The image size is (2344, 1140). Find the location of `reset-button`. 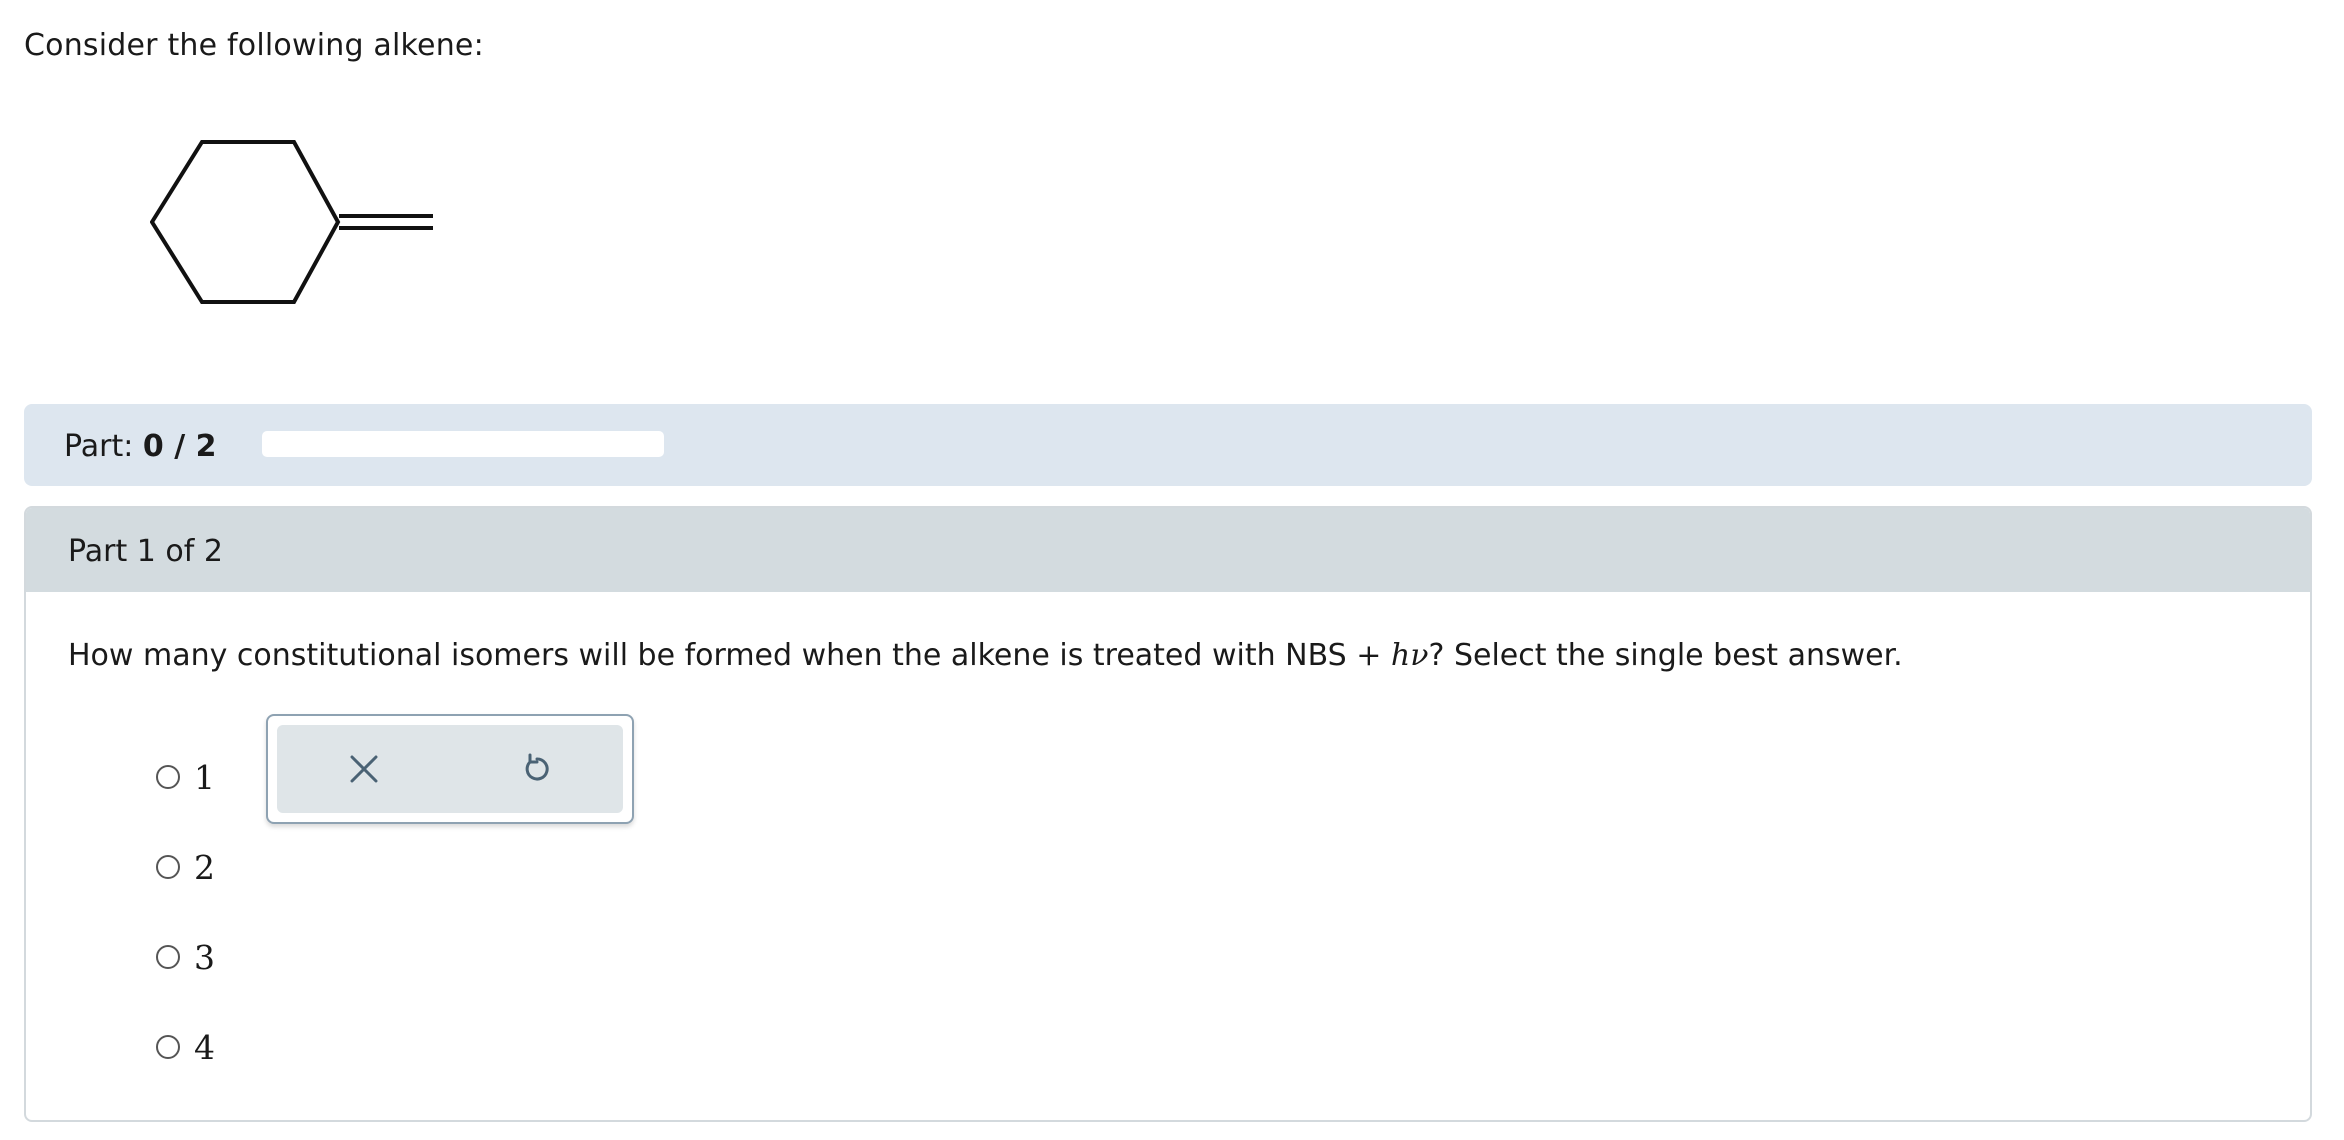

reset-button is located at coordinates (537, 769).